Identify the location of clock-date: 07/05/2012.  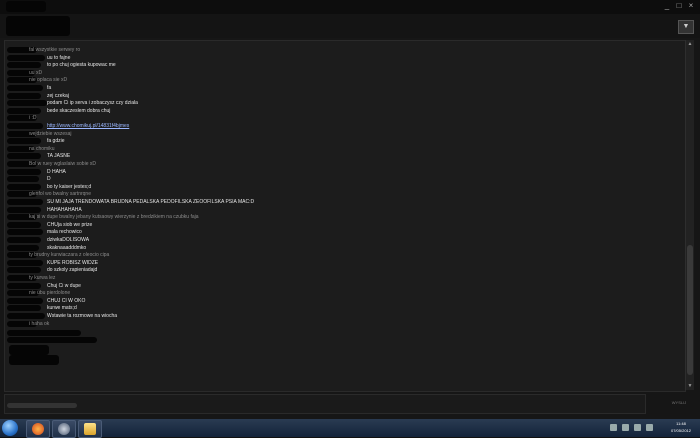
(681, 430).